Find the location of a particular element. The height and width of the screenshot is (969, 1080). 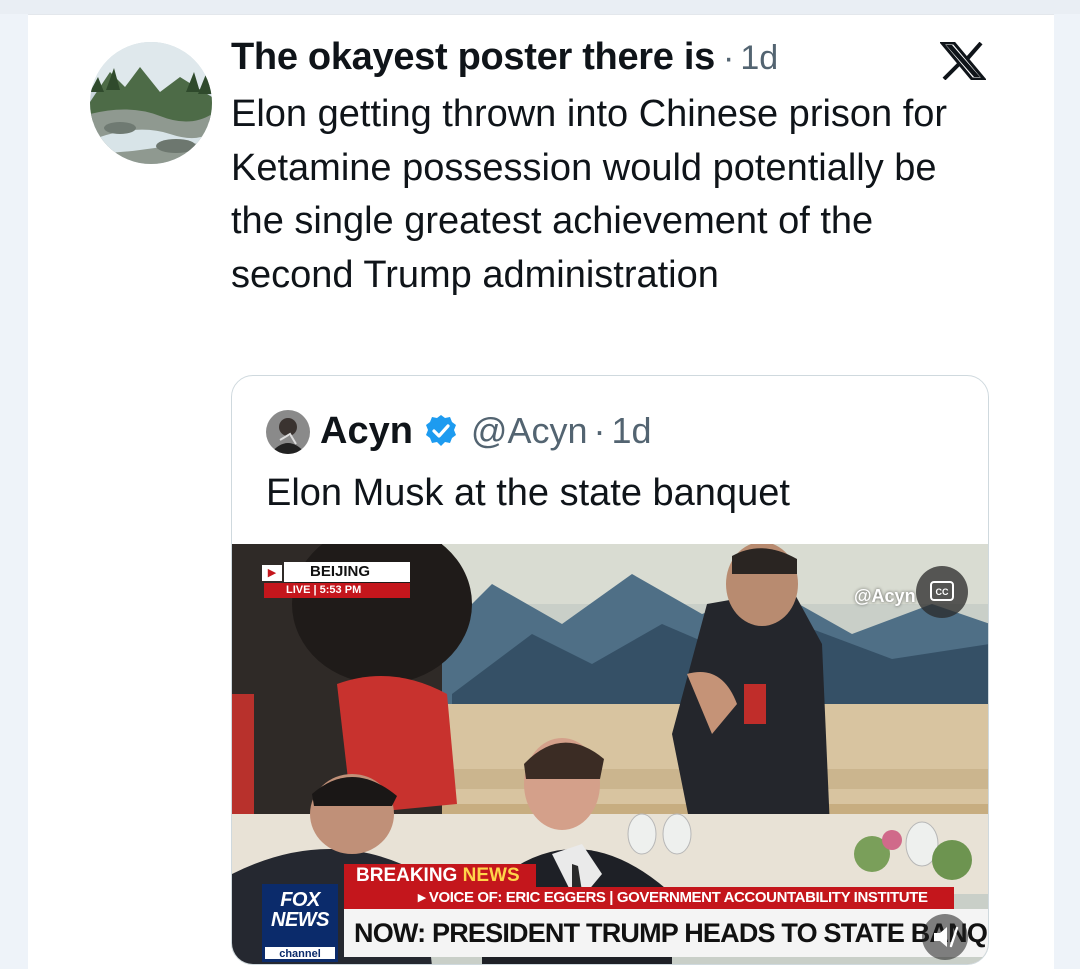

fox-logo-line1: FOX is located at coordinates (300, 900).